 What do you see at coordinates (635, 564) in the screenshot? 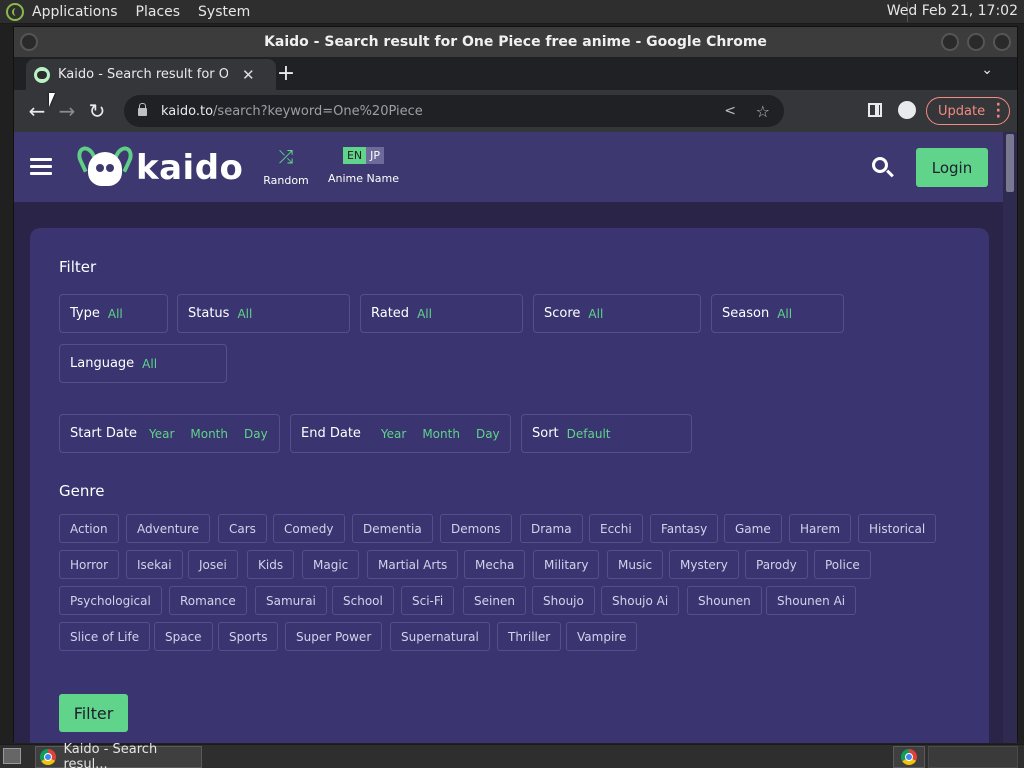
I see `genre-chip: Music` at bounding box center [635, 564].